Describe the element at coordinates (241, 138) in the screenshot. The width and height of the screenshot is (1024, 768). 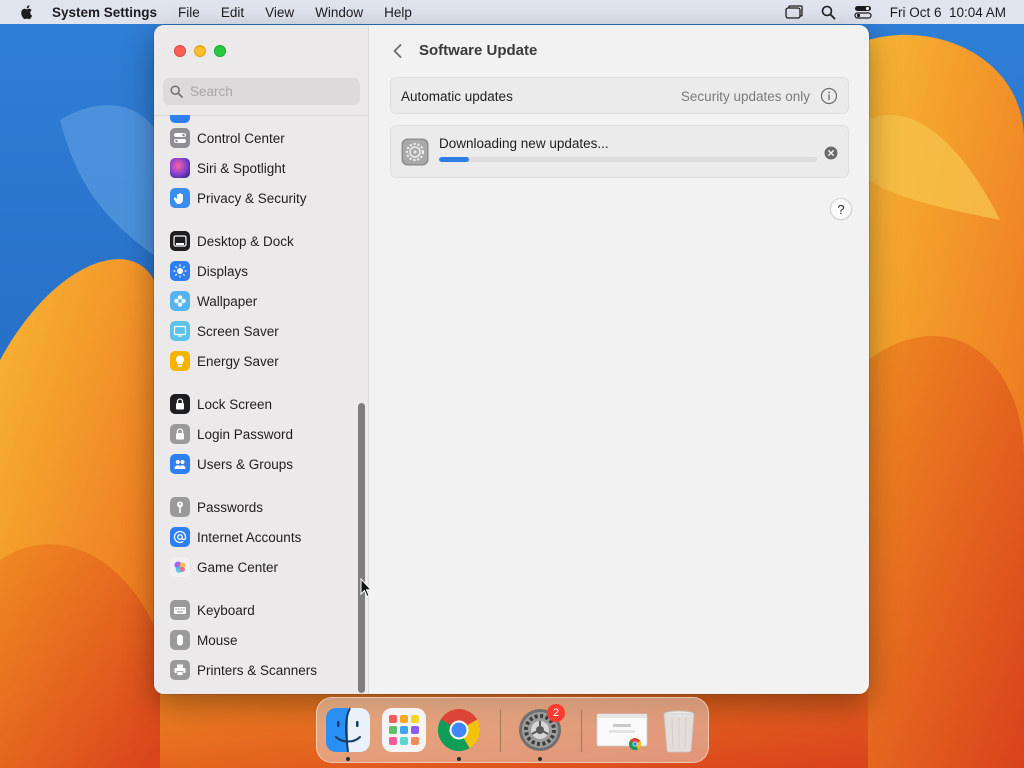
I see `sidebar-item-label: Control Center` at that location.